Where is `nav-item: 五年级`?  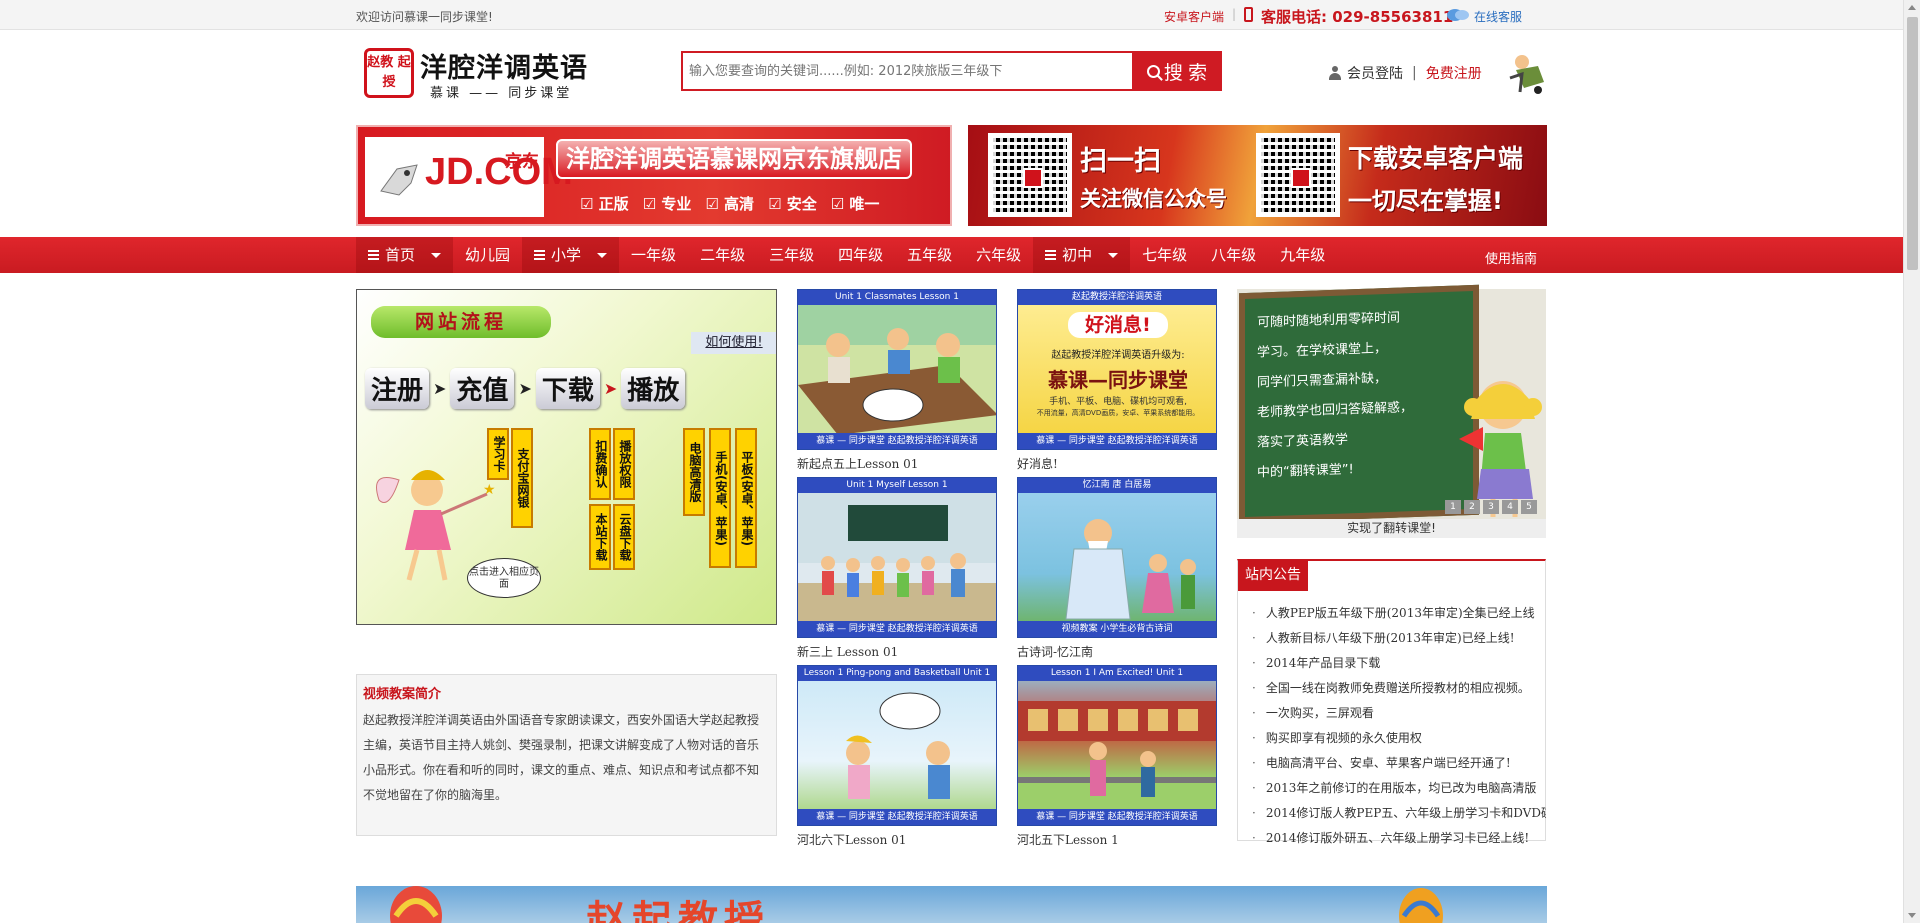 nav-item: 五年级 is located at coordinates (929, 255).